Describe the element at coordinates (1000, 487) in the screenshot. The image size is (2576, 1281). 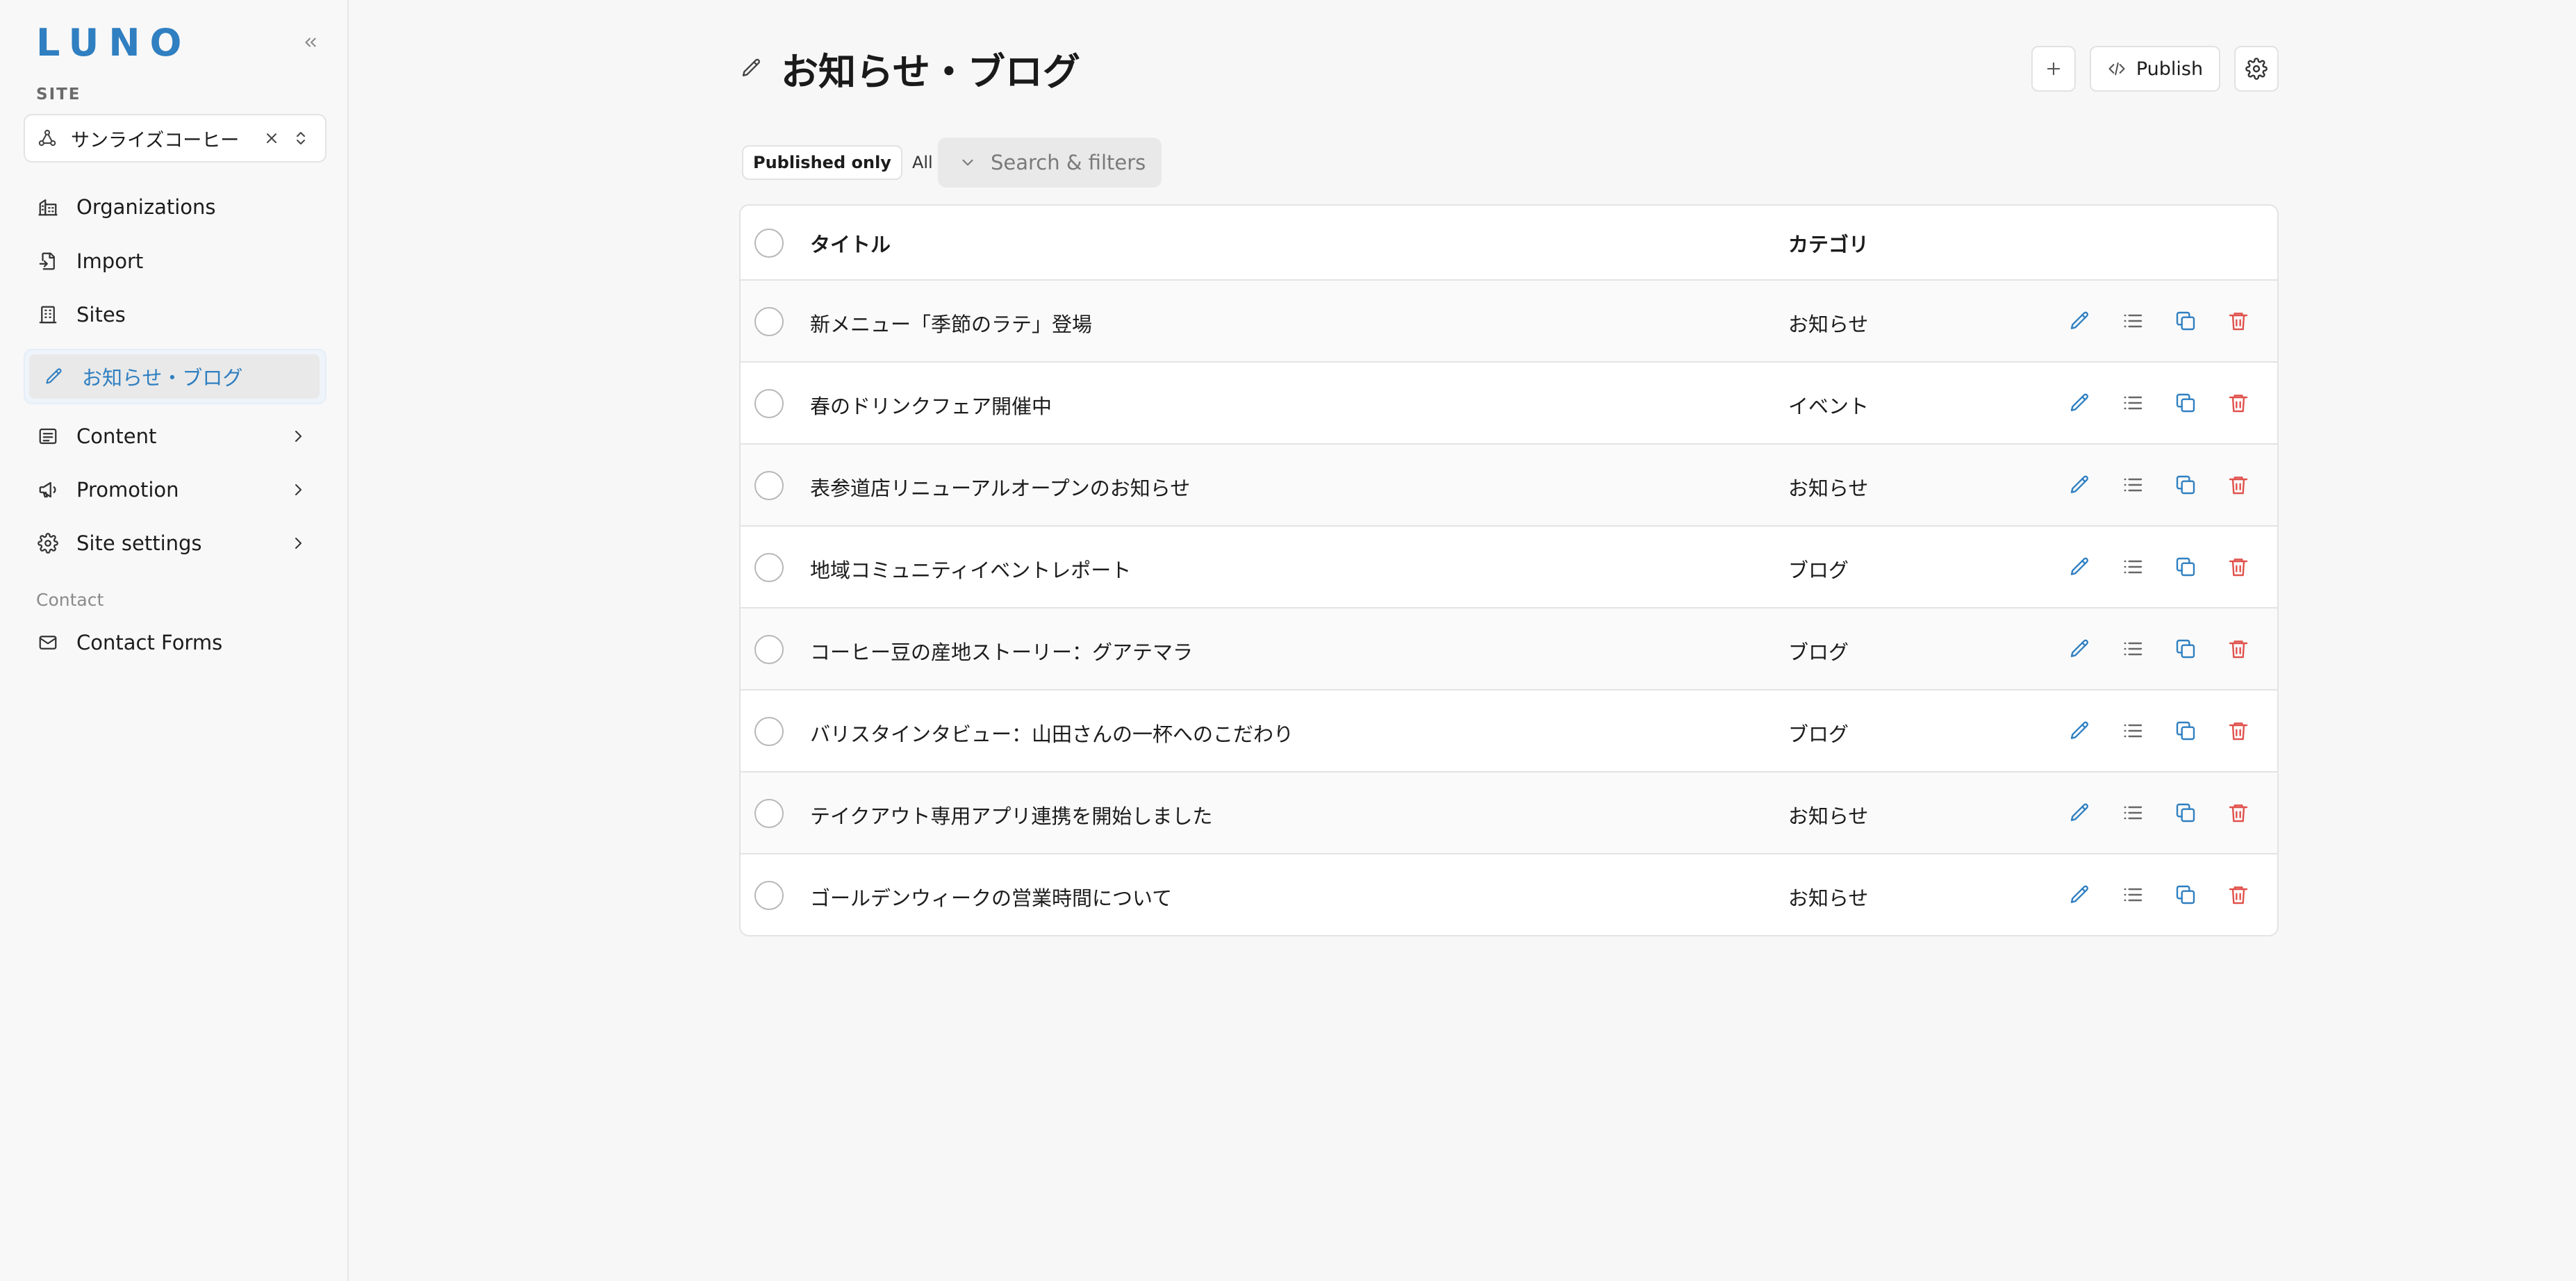
I see `cell-title: 表参道店リニューアルオープンのお知らせ` at that location.